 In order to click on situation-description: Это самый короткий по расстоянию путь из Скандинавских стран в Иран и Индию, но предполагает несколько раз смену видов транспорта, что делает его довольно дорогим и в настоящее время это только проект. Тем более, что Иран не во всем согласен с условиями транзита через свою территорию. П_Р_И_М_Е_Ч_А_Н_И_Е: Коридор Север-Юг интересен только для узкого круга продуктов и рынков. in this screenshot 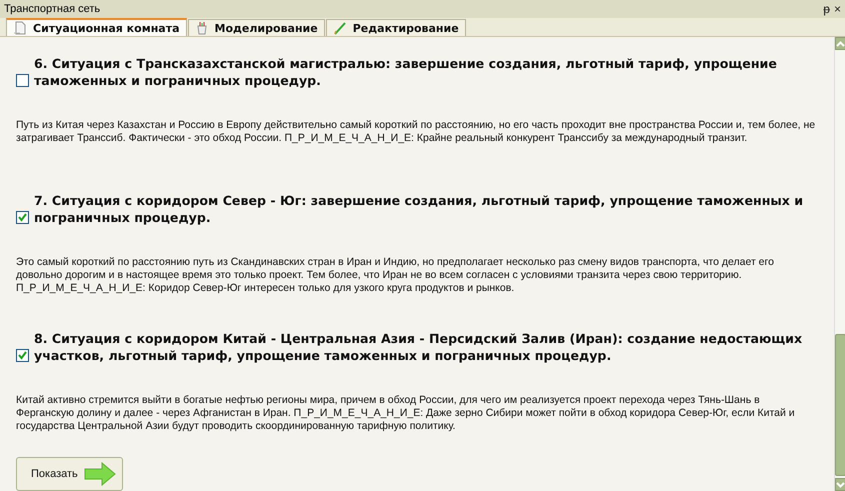, I will do `click(395, 276)`.